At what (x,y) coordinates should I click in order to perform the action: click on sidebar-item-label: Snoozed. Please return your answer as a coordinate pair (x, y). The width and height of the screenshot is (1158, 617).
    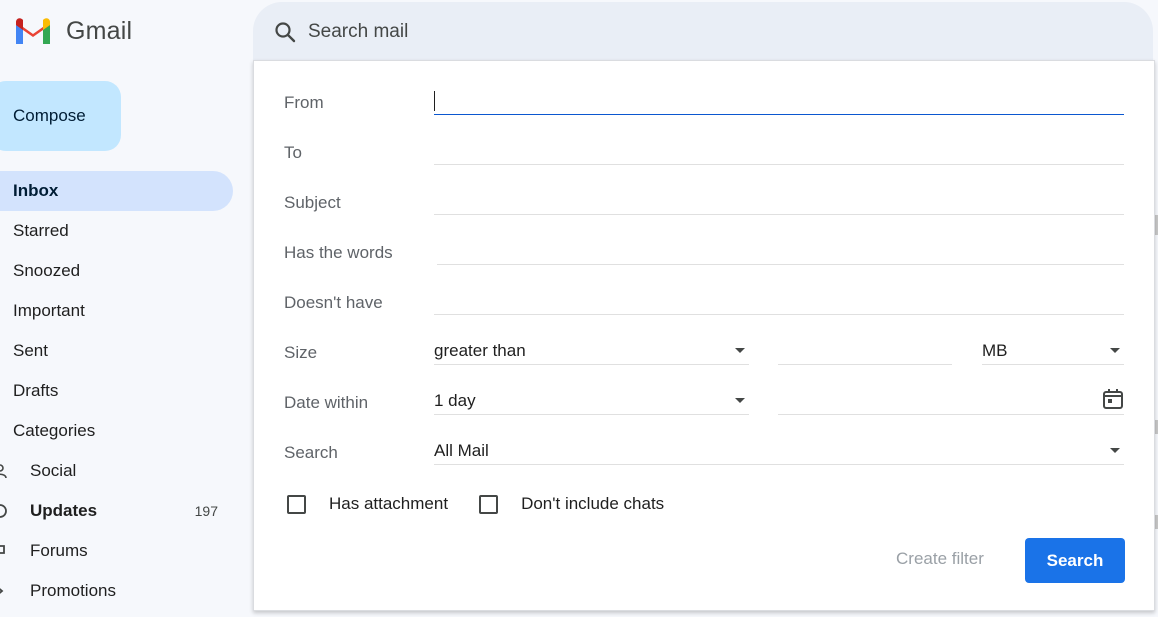
    Looking at the image, I should click on (47, 270).